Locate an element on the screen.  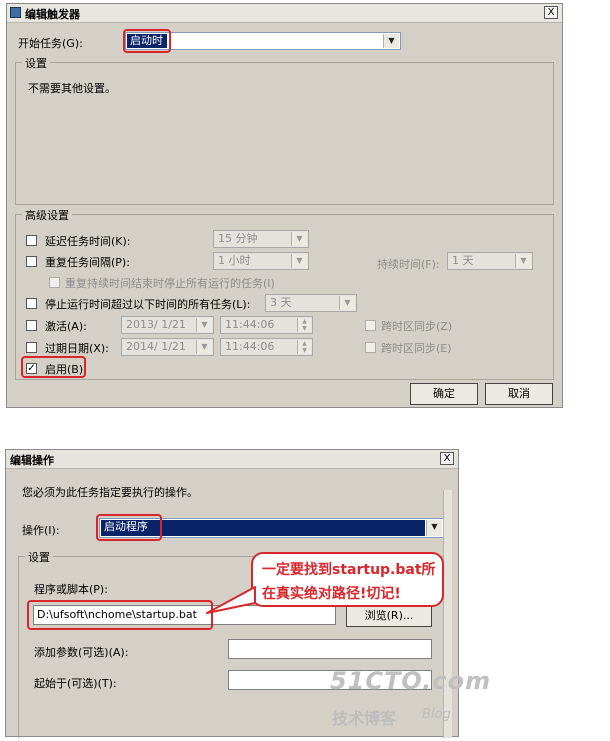
cancel-button: 取消 is located at coordinates (519, 394).